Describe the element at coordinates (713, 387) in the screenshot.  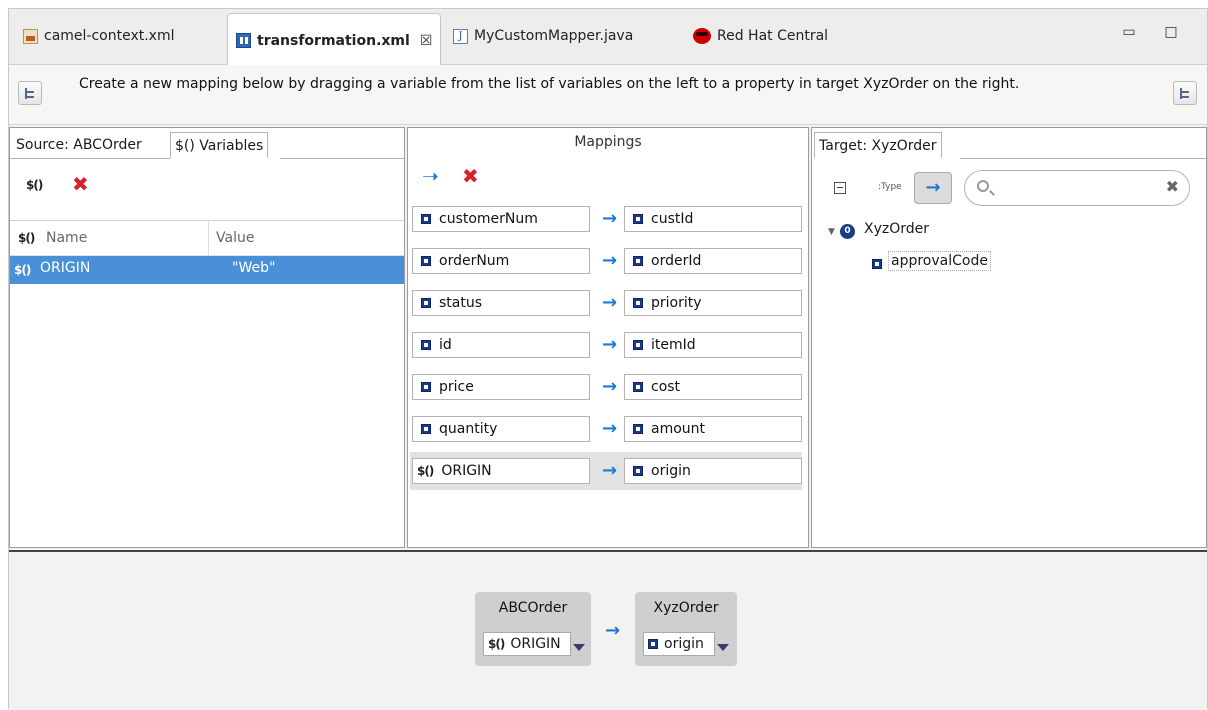
I see `mapping-target-field: cost` at that location.